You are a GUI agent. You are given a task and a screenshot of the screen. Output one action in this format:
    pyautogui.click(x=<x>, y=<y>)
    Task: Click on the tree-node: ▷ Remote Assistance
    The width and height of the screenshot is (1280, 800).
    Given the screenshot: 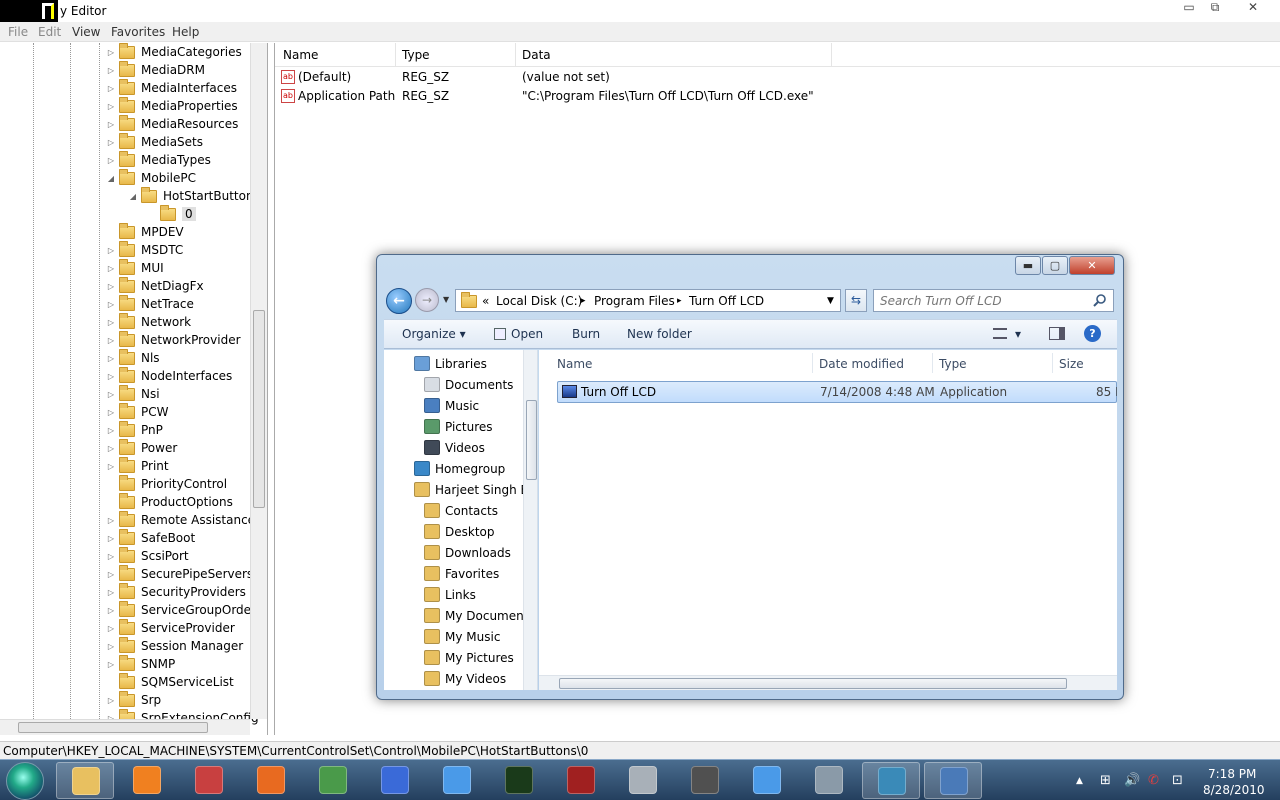 What is the action you would take?
    pyautogui.click(x=180, y=519)
    